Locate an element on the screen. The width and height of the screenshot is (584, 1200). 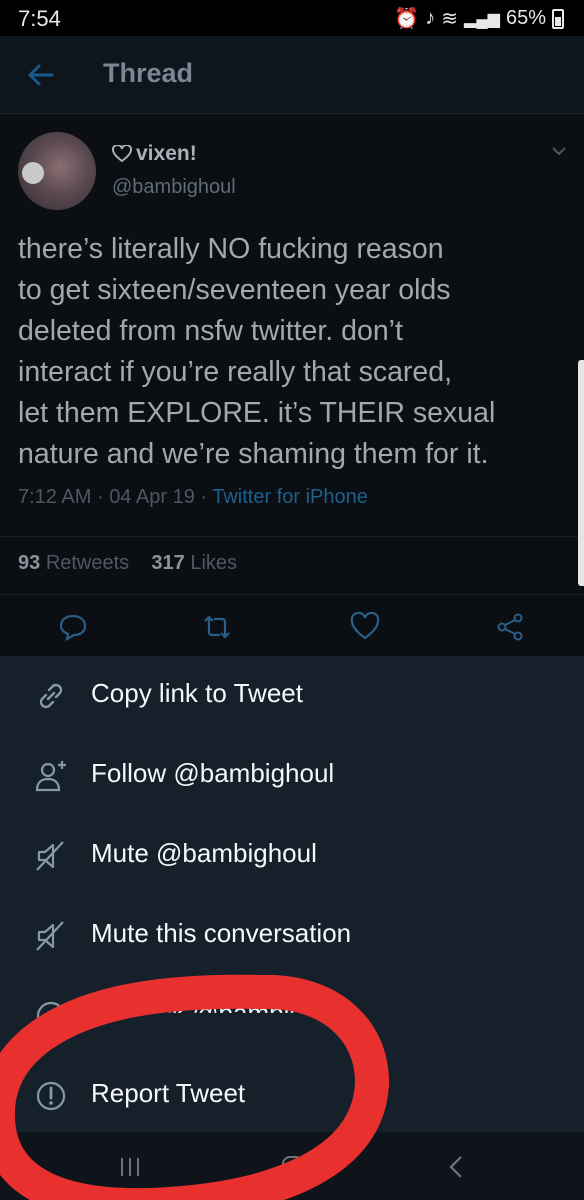
tweet-text-line: nature and we’re shaming them for it. is located at coordinates (253, 454).